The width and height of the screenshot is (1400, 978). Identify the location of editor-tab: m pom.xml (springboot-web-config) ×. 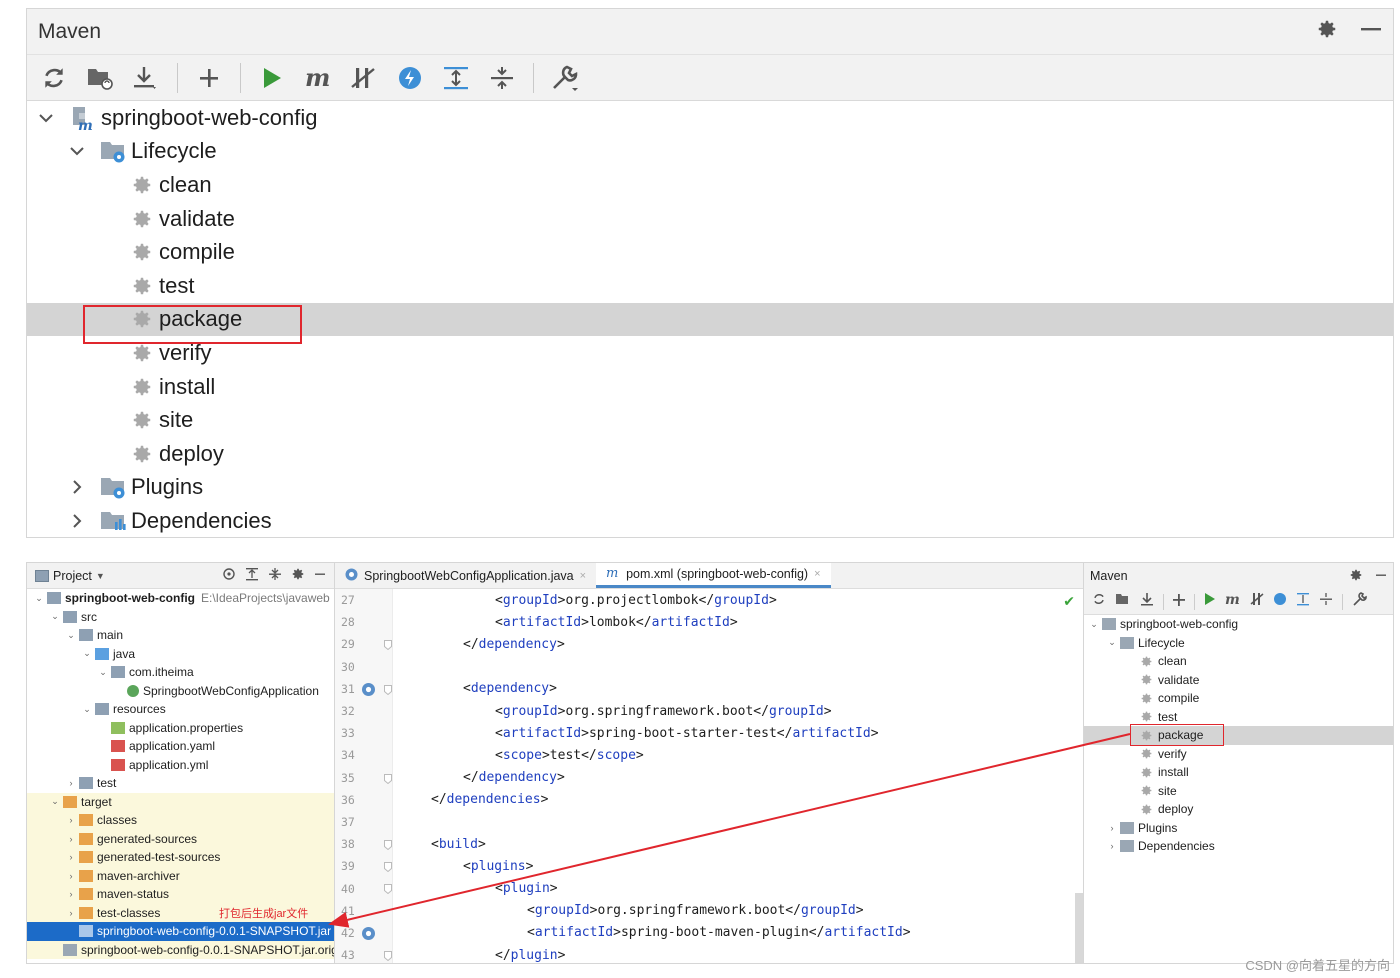
(713, 575).